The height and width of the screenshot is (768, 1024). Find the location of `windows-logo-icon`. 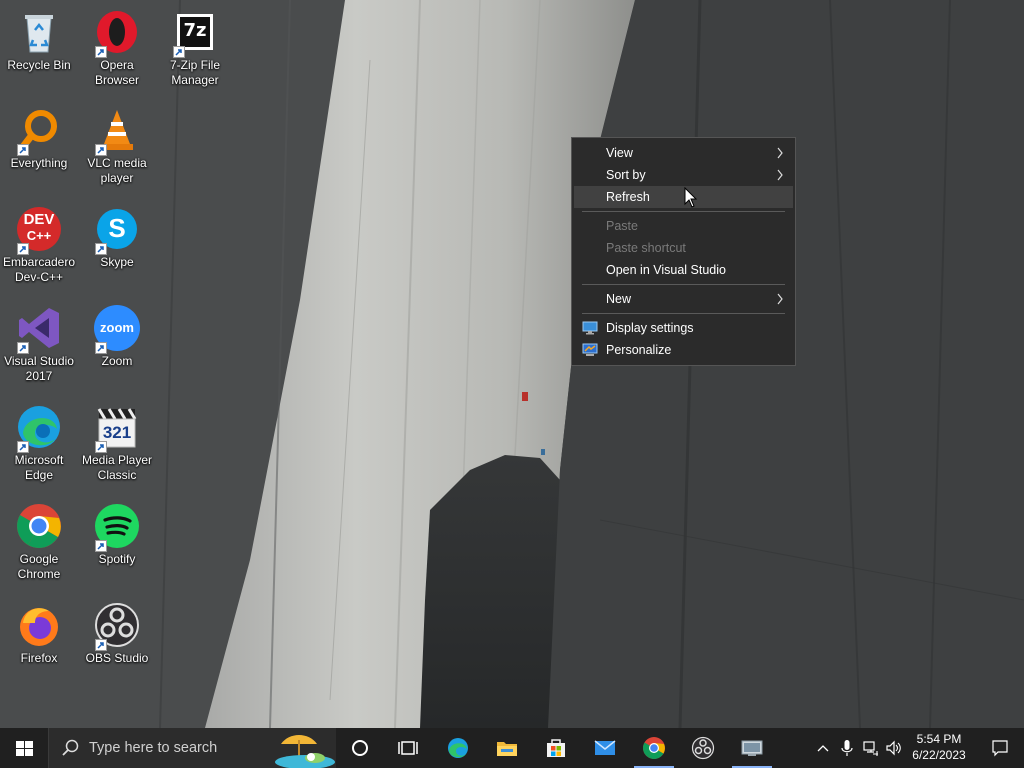

windows-logo-icon is located at coordinates (24, 748).